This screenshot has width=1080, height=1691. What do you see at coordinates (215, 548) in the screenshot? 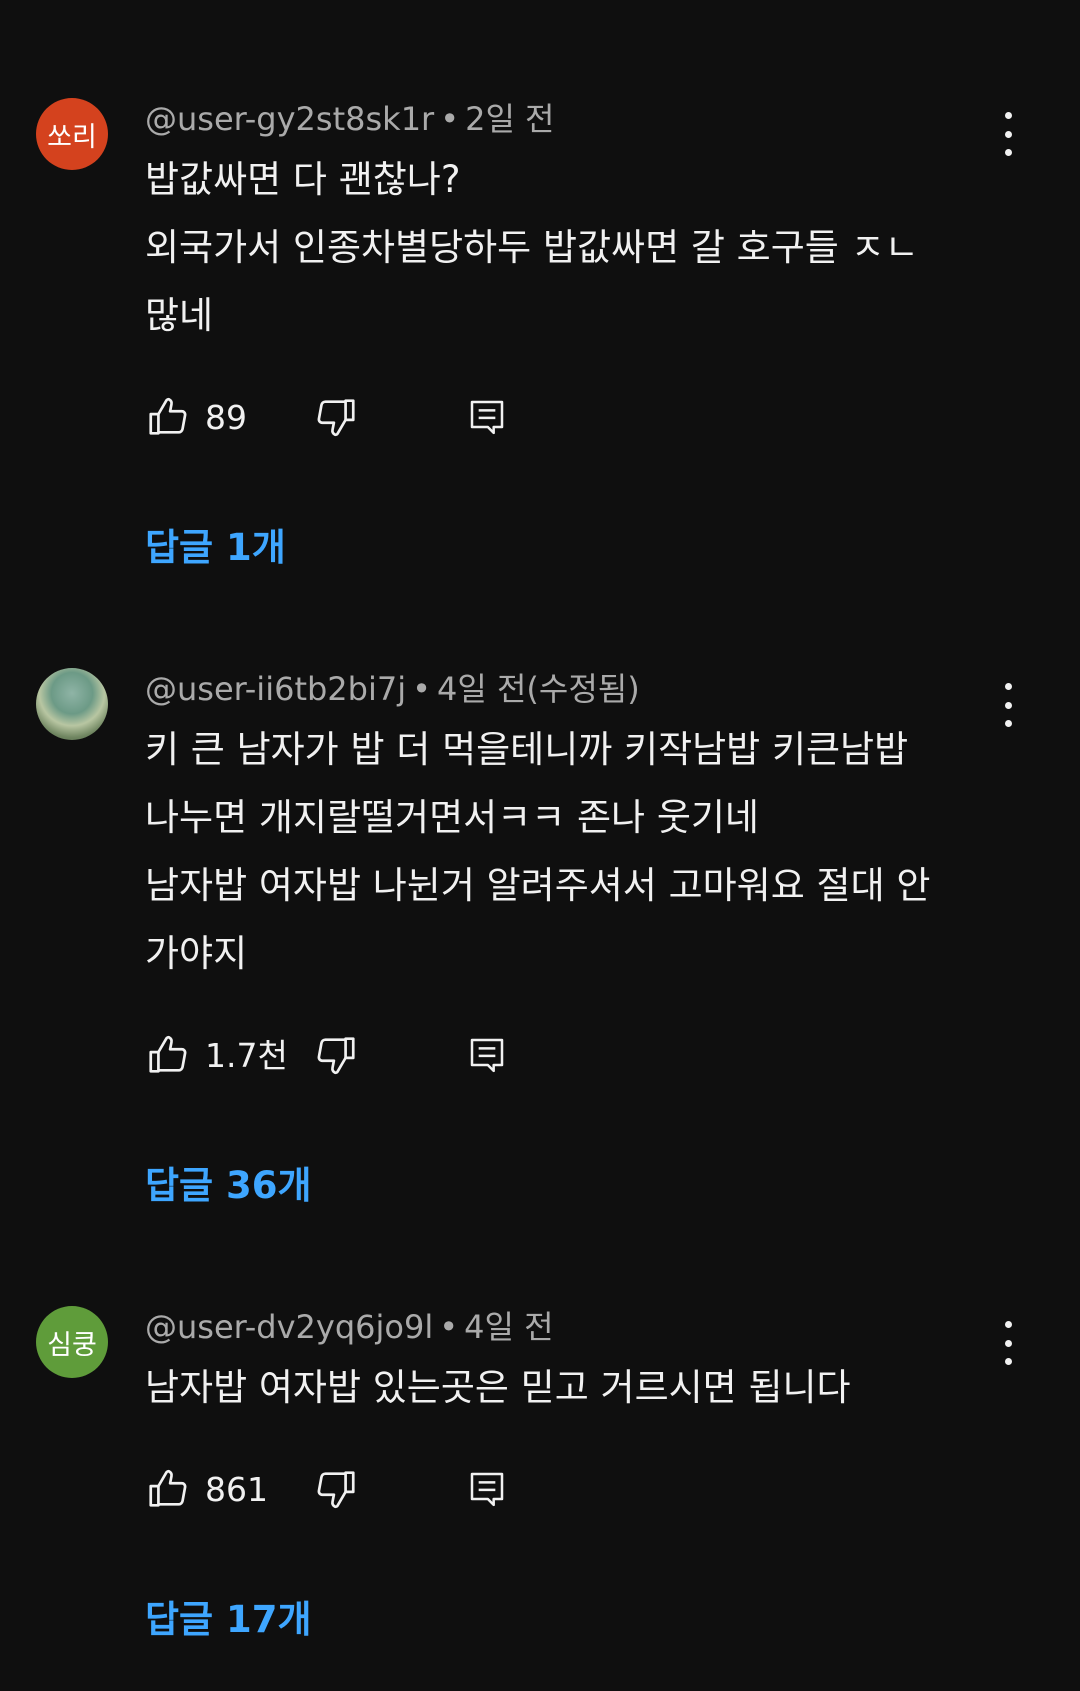
I see `replies-button: 답글 1개` at bounding box center [215, 548].